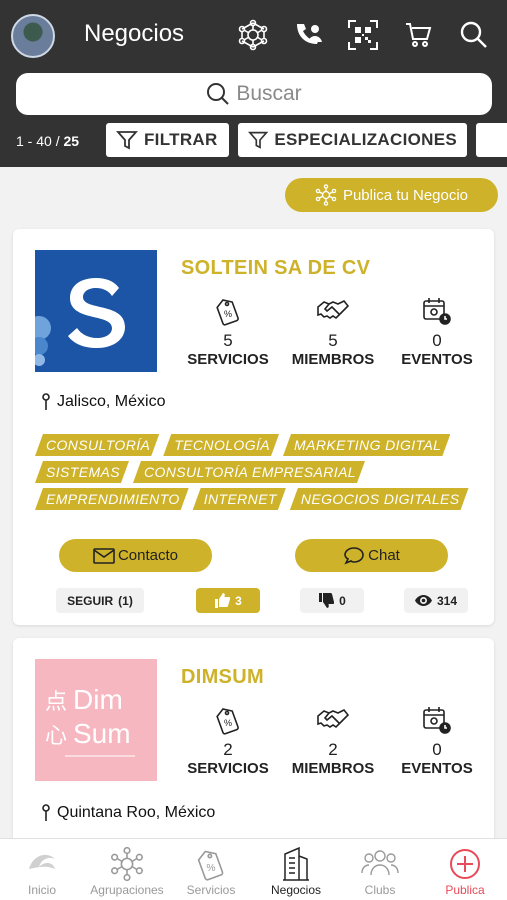 This screenshot has height=900, width=507. I want to click on envelope-icon, so click(104, 555).